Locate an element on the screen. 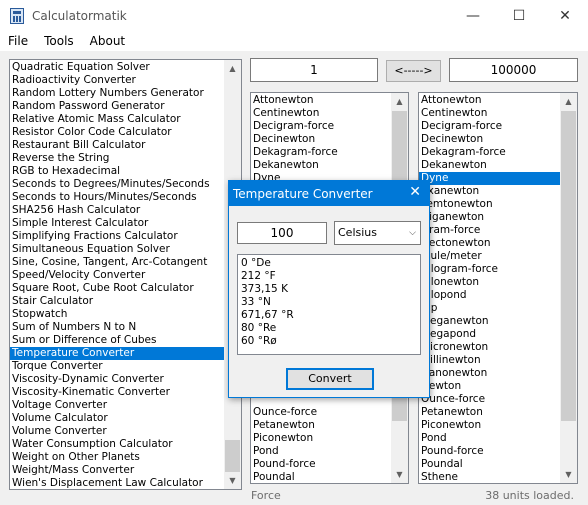 This screenshot has height=505, width=588. to-unit-item: Decigram-force is located at coordinates (498, 126).